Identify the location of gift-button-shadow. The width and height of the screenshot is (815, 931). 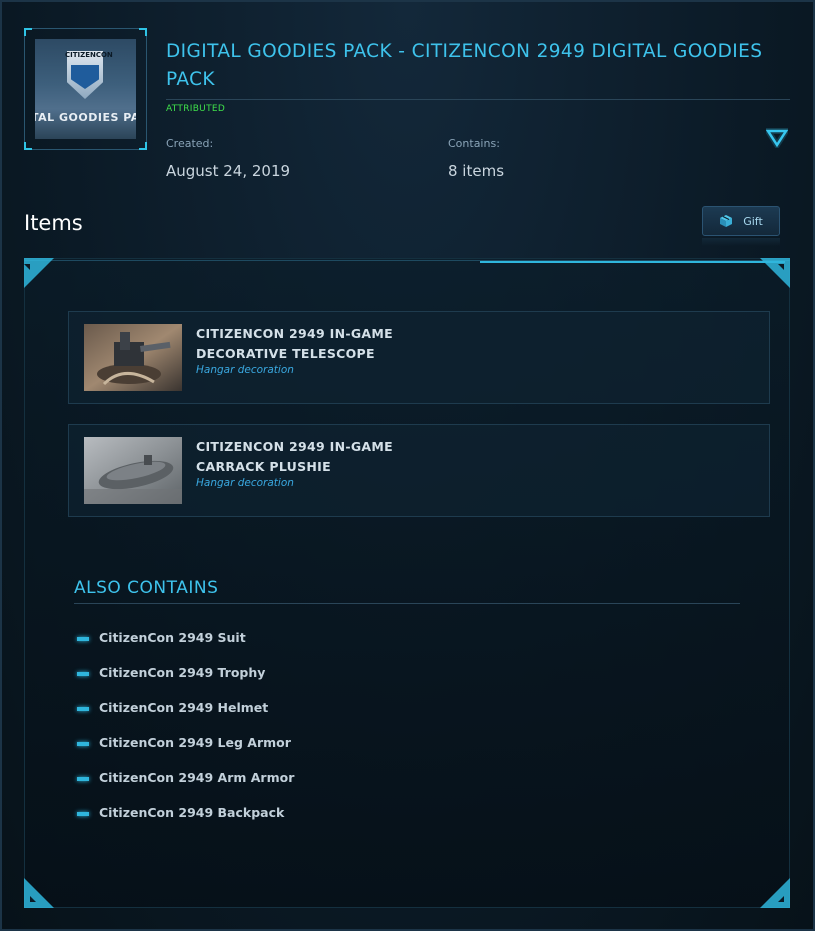
(741, 242).